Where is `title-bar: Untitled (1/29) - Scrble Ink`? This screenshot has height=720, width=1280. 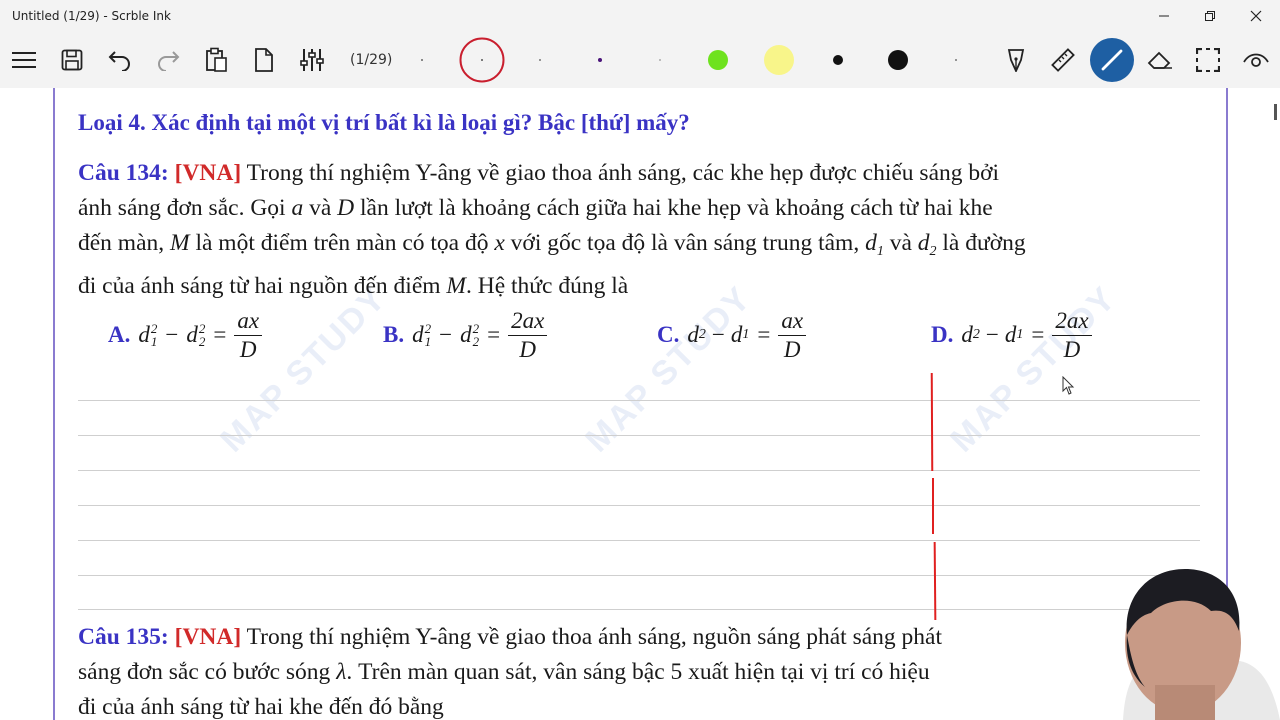 title-bar: Untitled (1/29) - Scrble Ink is located at coordinates (640, 16).